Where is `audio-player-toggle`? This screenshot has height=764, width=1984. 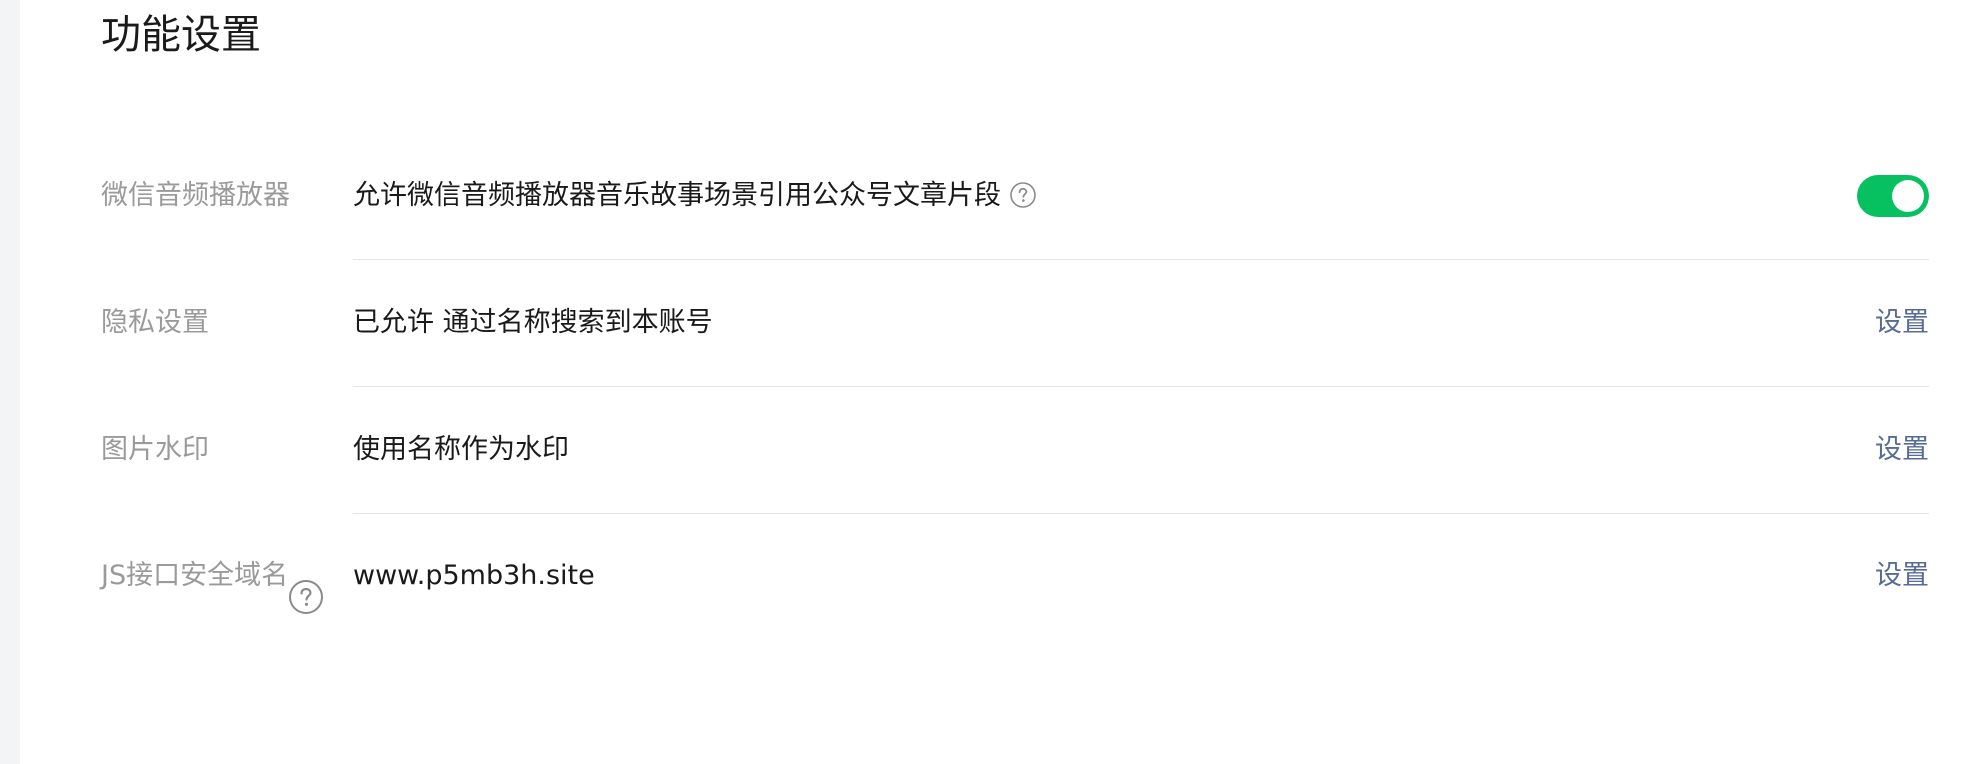 audio-player-toggle is located at coordinates (1893, 196).